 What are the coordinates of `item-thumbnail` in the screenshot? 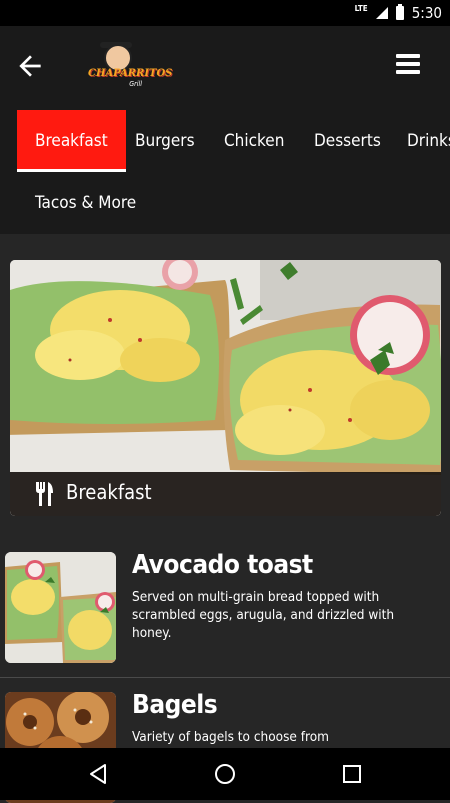 It's located at (60, 607).